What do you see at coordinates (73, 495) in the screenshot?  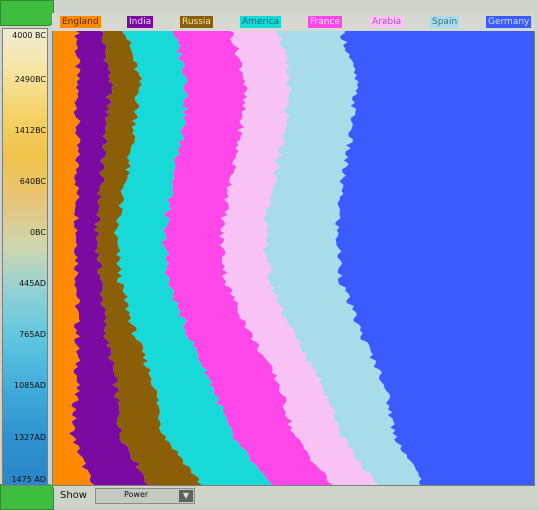 I see `show-label: Show` at bounding box center [73, 495].